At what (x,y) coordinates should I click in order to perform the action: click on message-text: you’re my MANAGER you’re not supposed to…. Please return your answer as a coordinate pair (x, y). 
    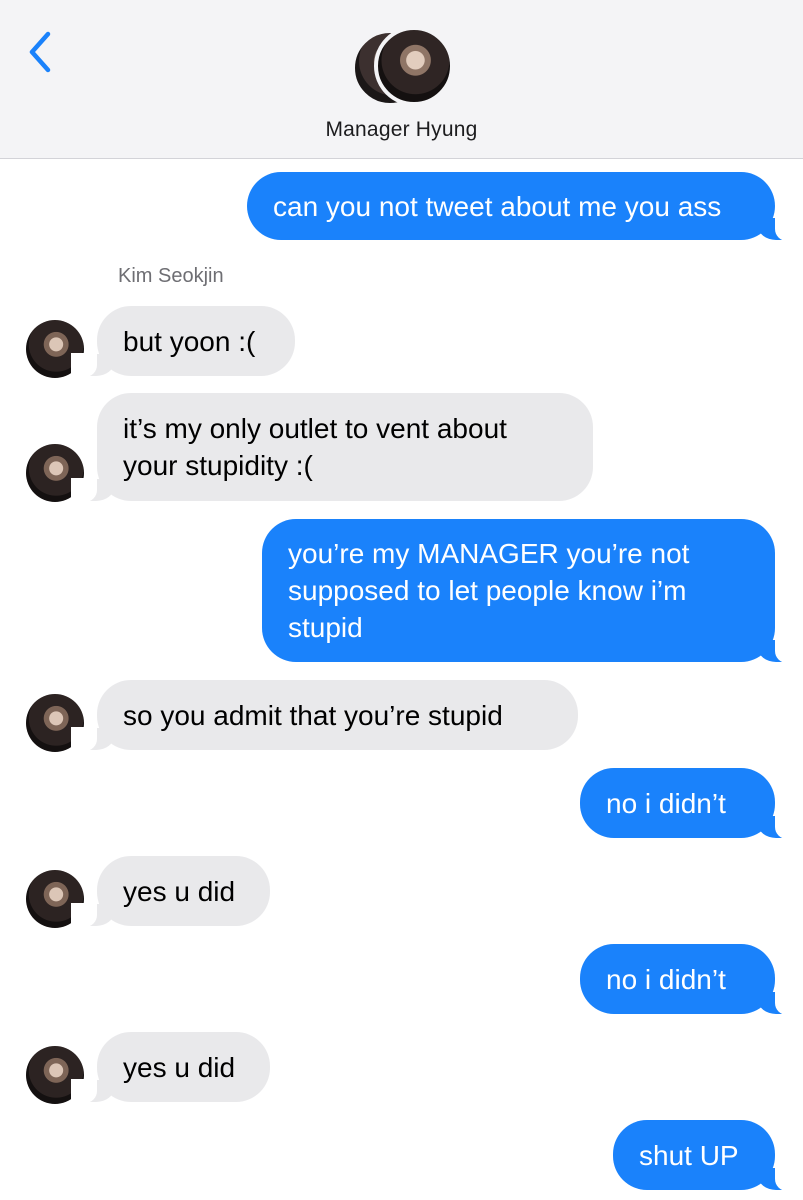
    Looking at the image, I should click on (489, 590).